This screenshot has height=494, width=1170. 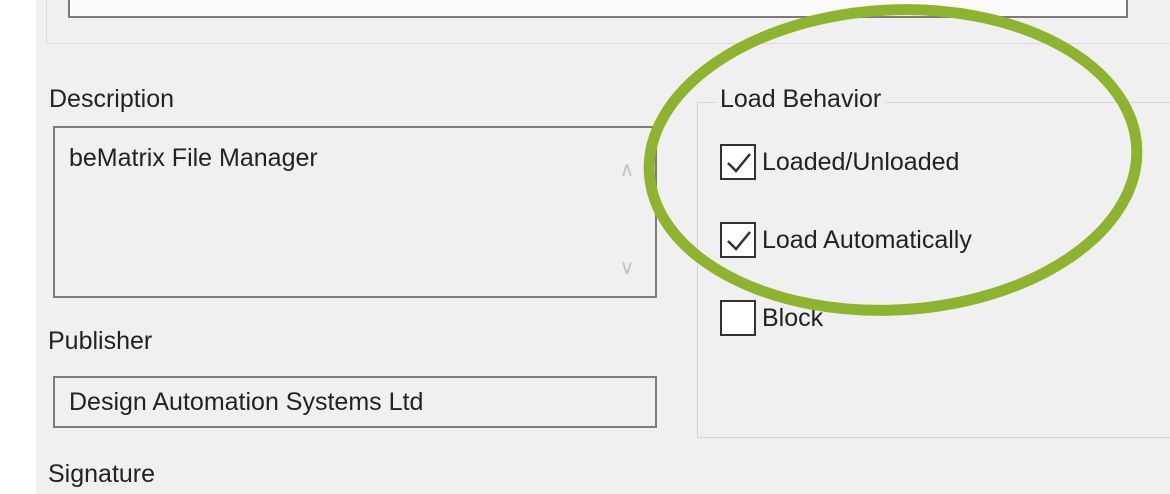 What do you see at coordinates (102, 474) in the screenshot?
I see `signature-label: Signature` at bounding box center [102, 474].